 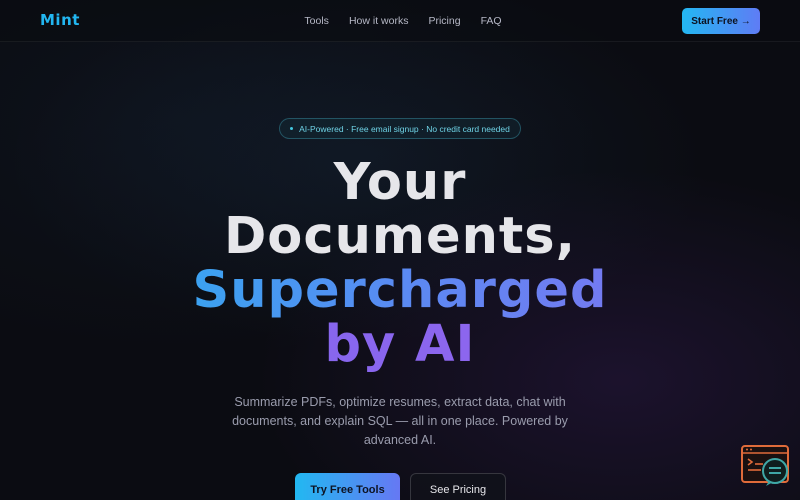 I want to click on chat-support-icon, so click(x=765, y=465).